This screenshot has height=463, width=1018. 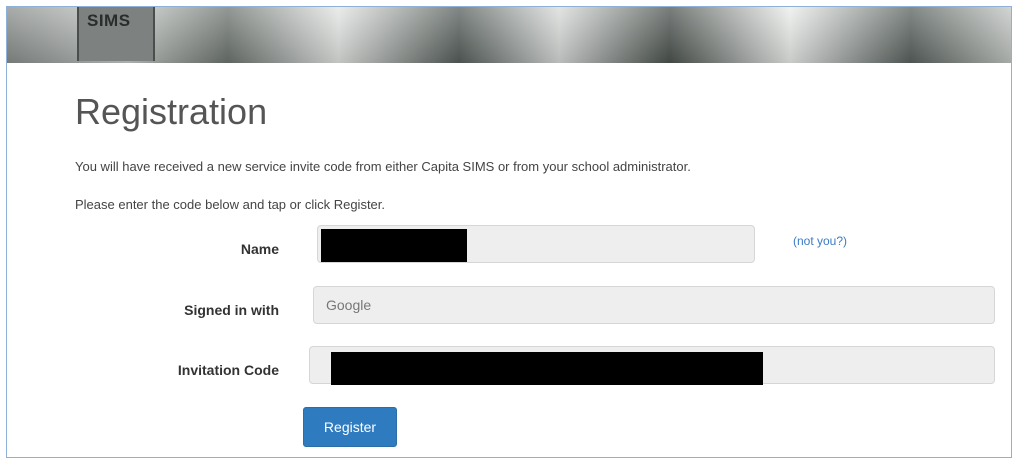 What do you see at coordinates (350, 427) in the screenshot?
I see `register-button: Register` at bounding box center [350, 427].